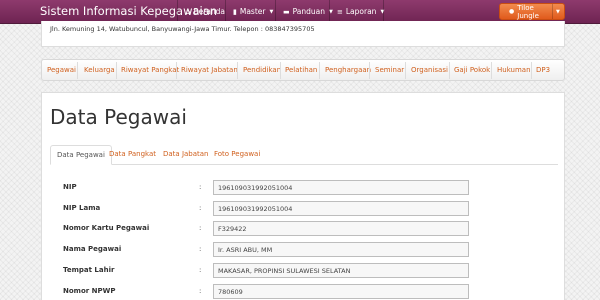 The width and height of the screenshot is (600, 300). What do you see at coordinates (341, 228) in the screenshot?
I see `nomor-kartu-pegawai-field` at bounding box center [341, 228].